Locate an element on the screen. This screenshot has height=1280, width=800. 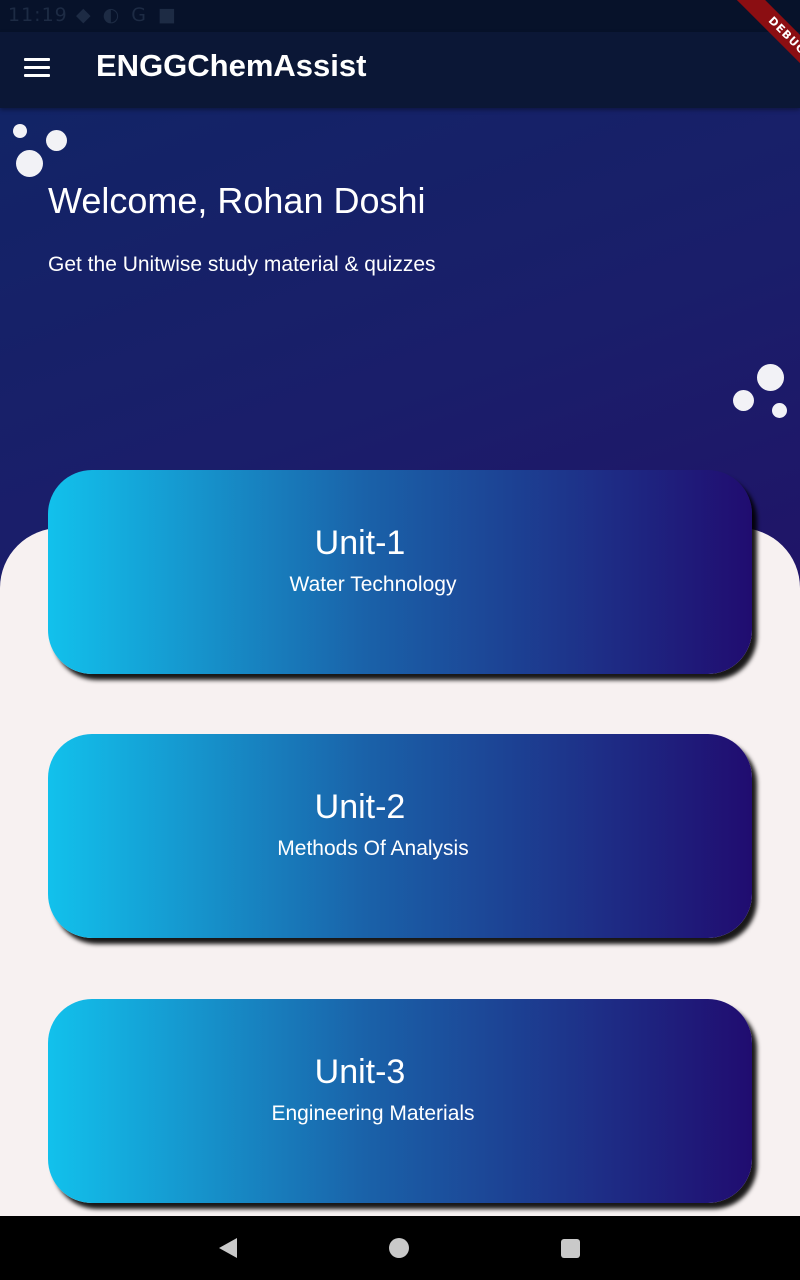
vpn-icon: ◐ is located at coordinates (111, 15).